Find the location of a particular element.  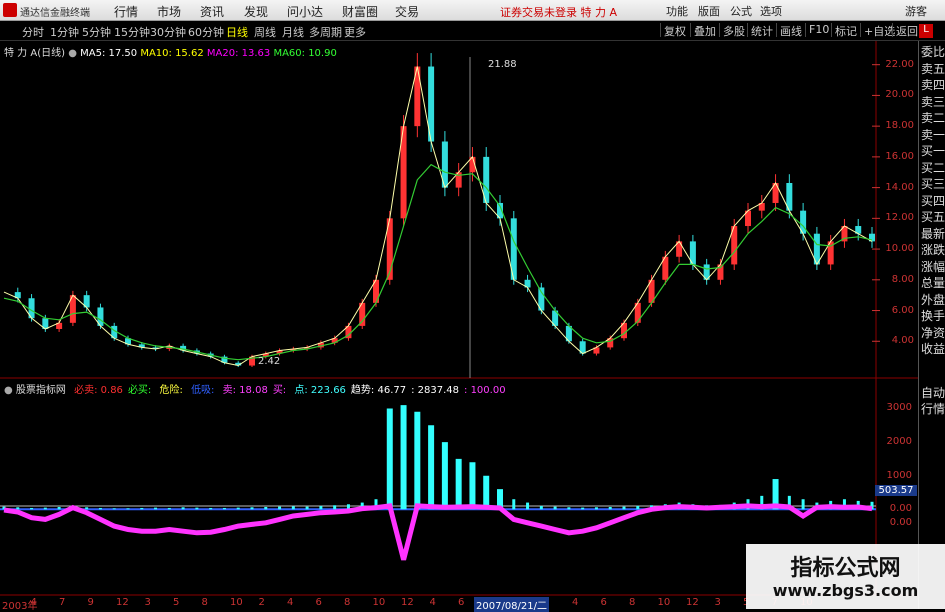

price-axis-label: 20.00 is located at coordinates (899, 95).